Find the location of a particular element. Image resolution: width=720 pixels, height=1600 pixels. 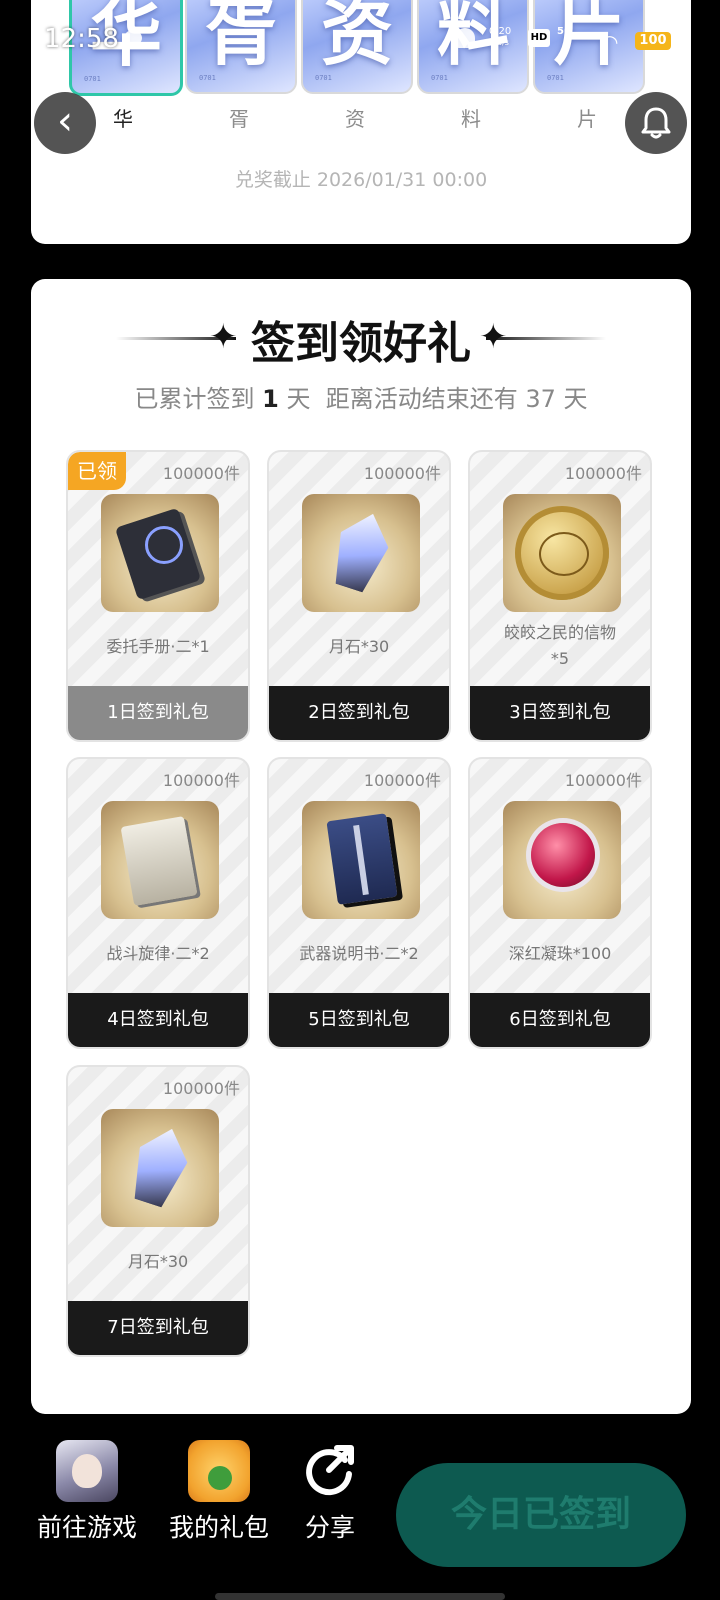

gift-card-day-5: 100000件 武器说明书·二*2 5日签到礼包 is located at coordinates (359, 903).